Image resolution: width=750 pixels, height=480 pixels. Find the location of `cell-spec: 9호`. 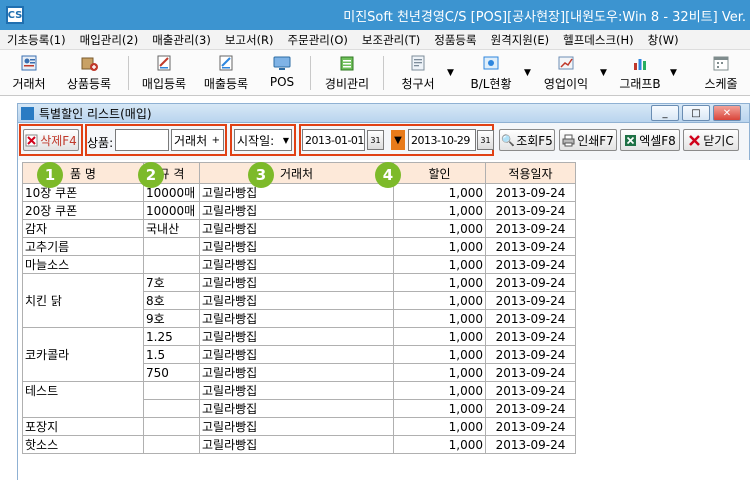

cell-spec: 9호 is located at coordinates (171, 318).